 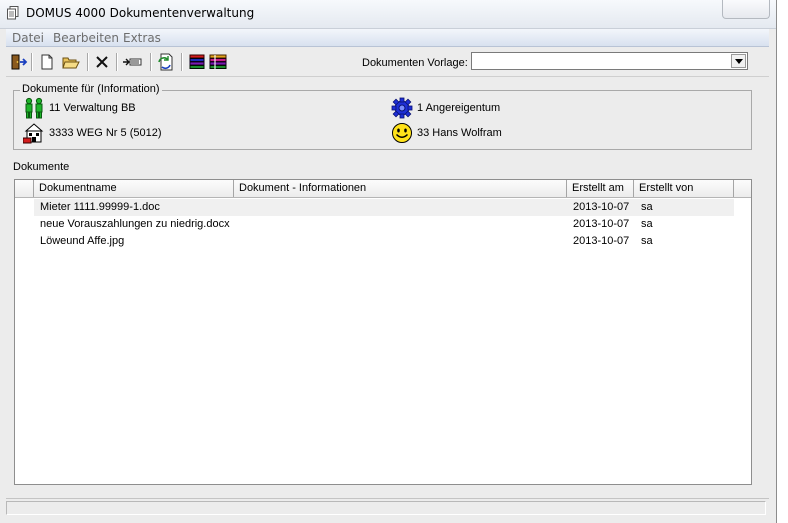 I want to click on info-text-eigentum: 1 Angereigentum, so click(x=459, y=108).